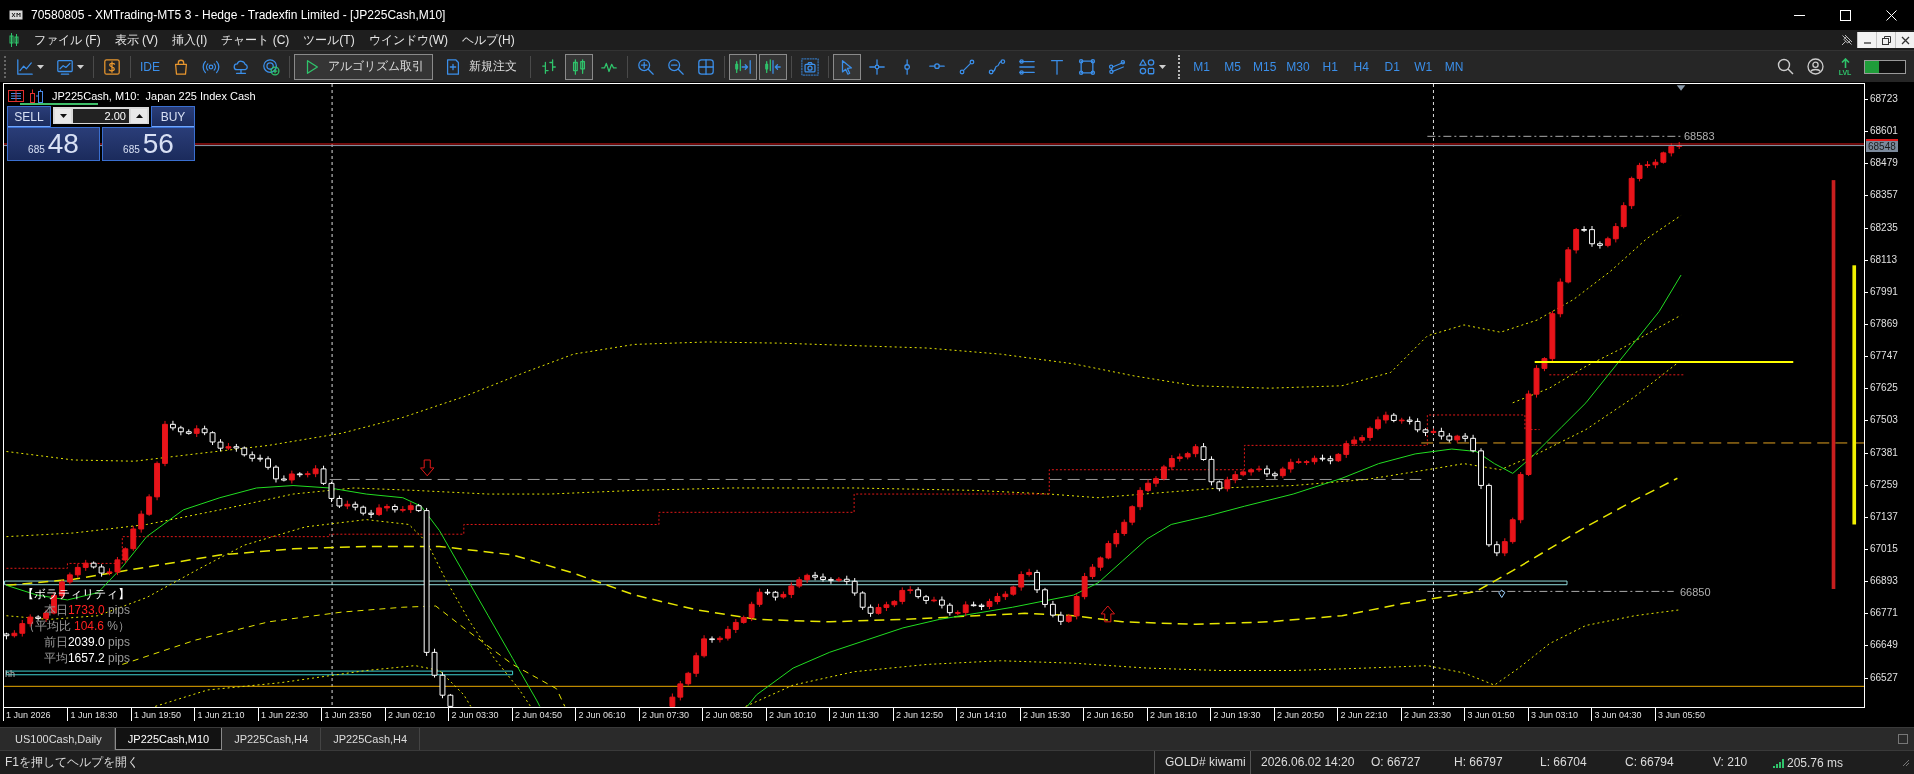 The height and width of the screenshot is (774, 1914). What do you see at coordinates (1563, 762) in the screenshot?
I see `low-price: L: 66704` at bounding box center [1563, 762].